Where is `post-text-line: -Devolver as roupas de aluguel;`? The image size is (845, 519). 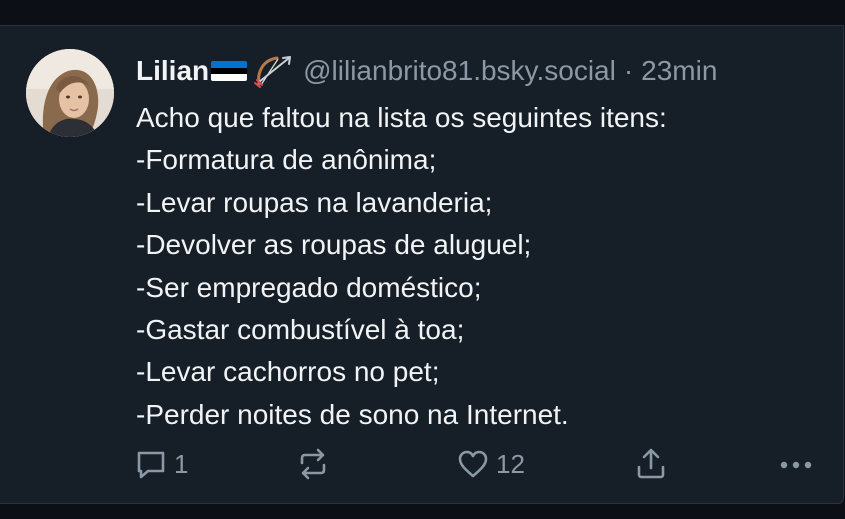
post-text-line: -Devolver as roupas de aluguel; is located at coordinates (334, 245).